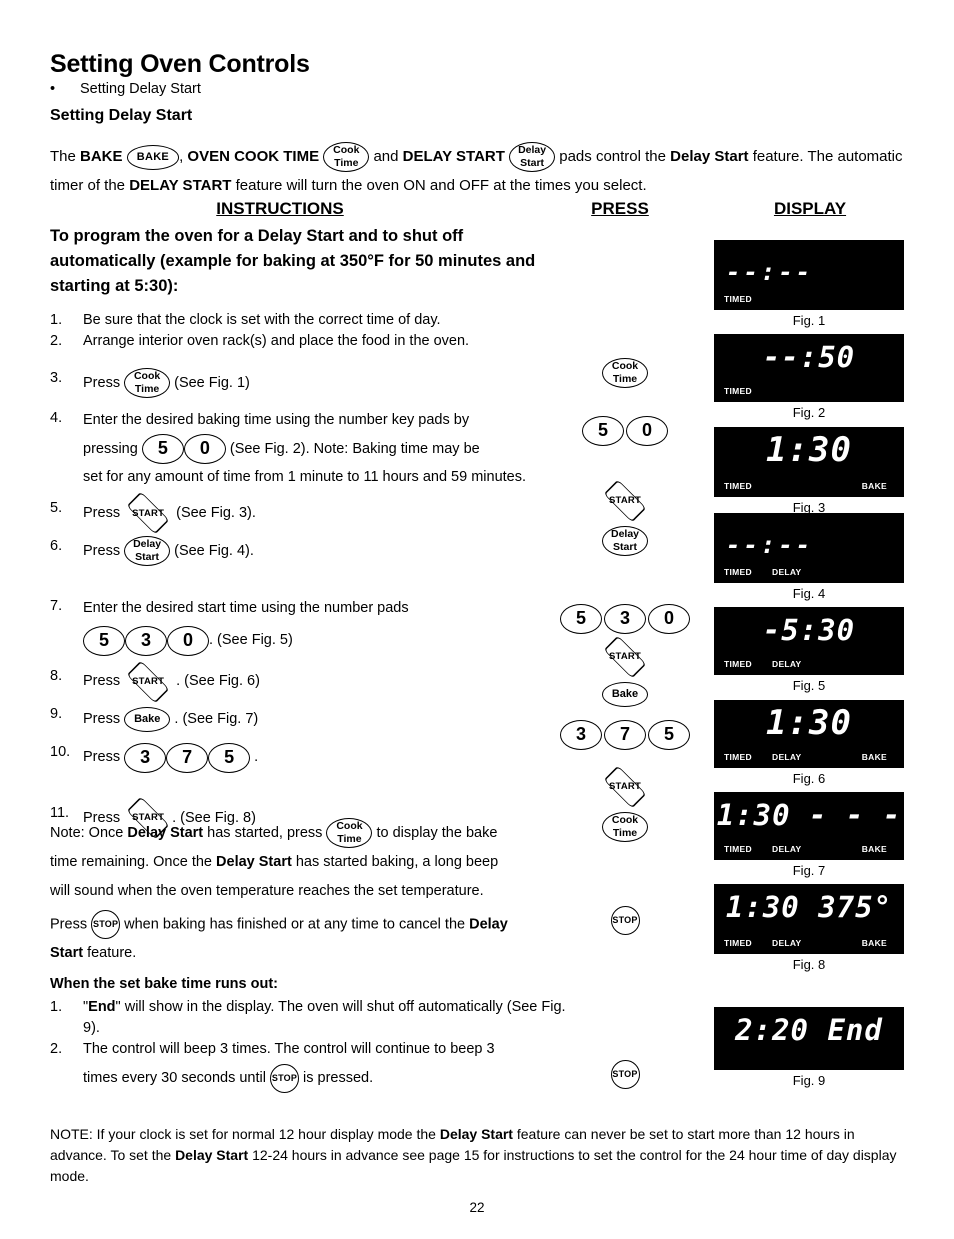 This screenshot has height=1239, width=954. Describe the element at coordinates (809, 471) in the screenshot. I see `figure-block: 1:30 TIMED BAKE Fig. 3` at that location.